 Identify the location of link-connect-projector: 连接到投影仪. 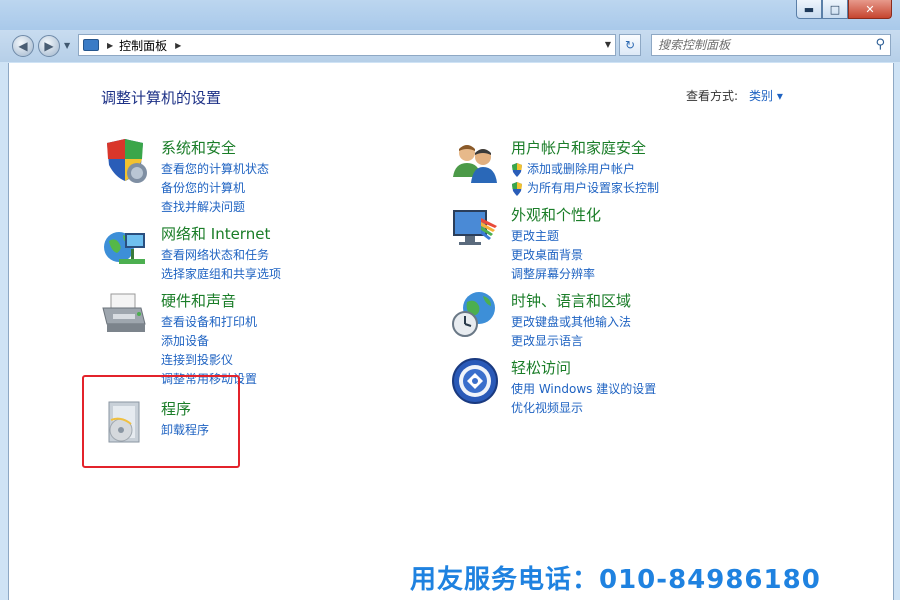
(209, 360).